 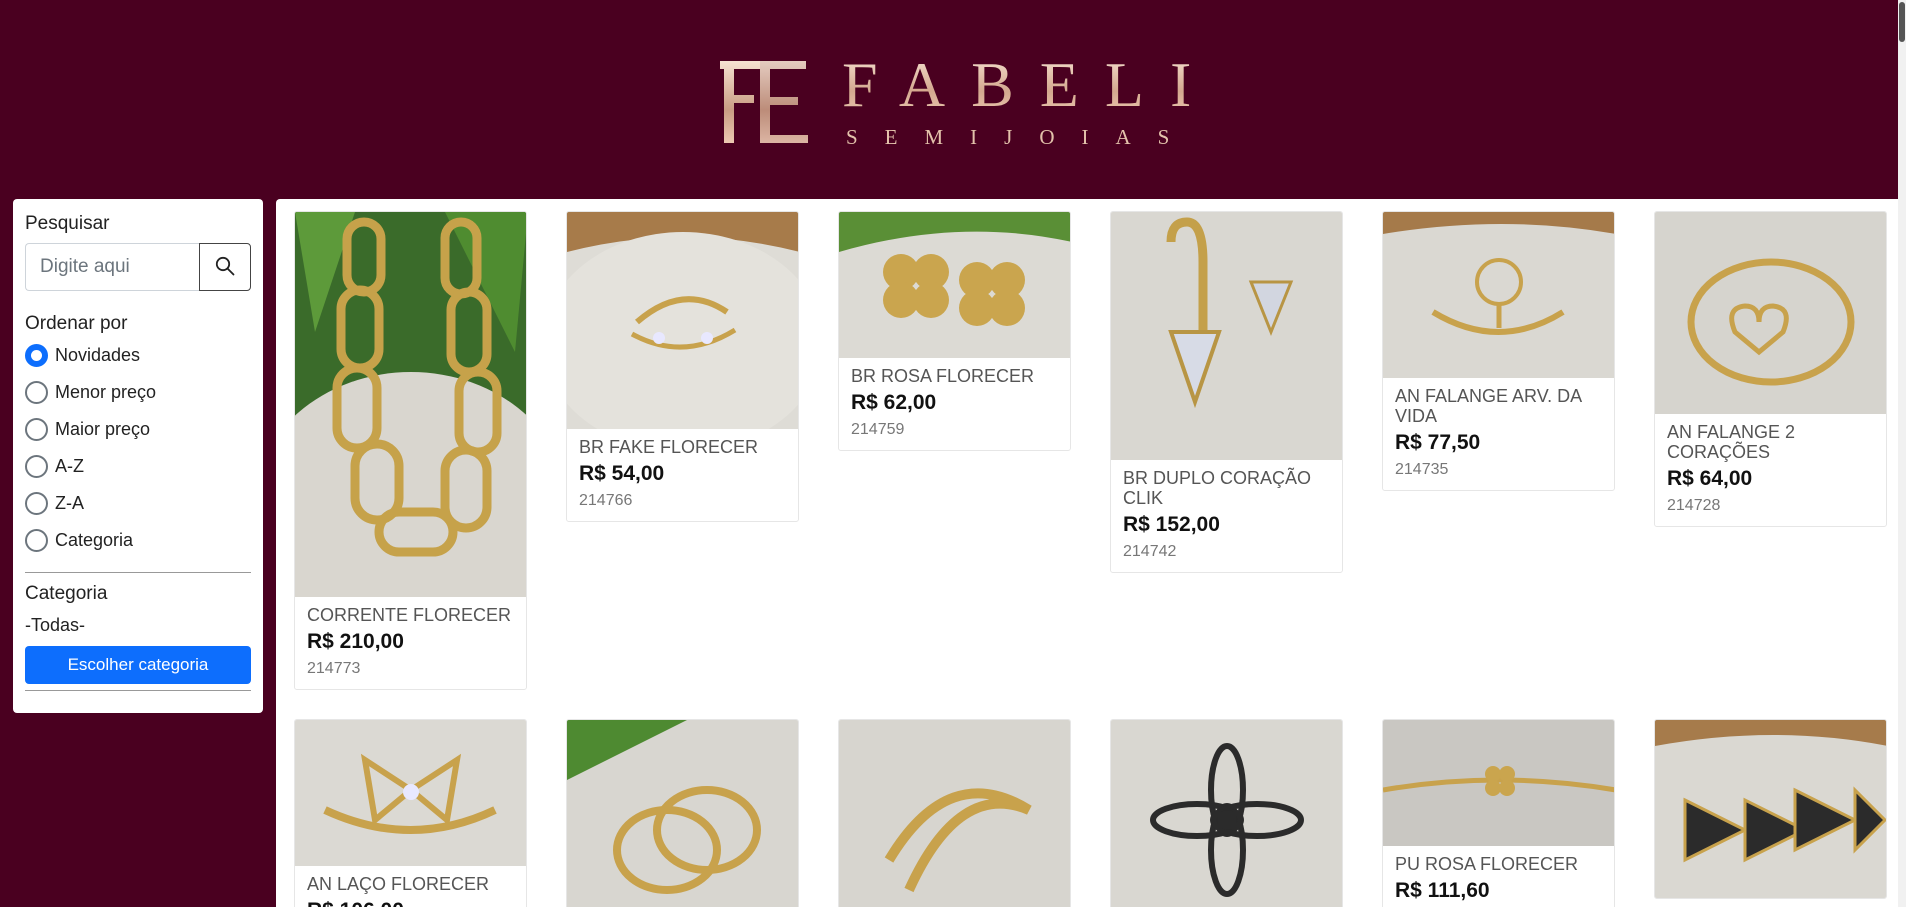 I want to click on product-code: 214742, so click(x=1150, y=551).